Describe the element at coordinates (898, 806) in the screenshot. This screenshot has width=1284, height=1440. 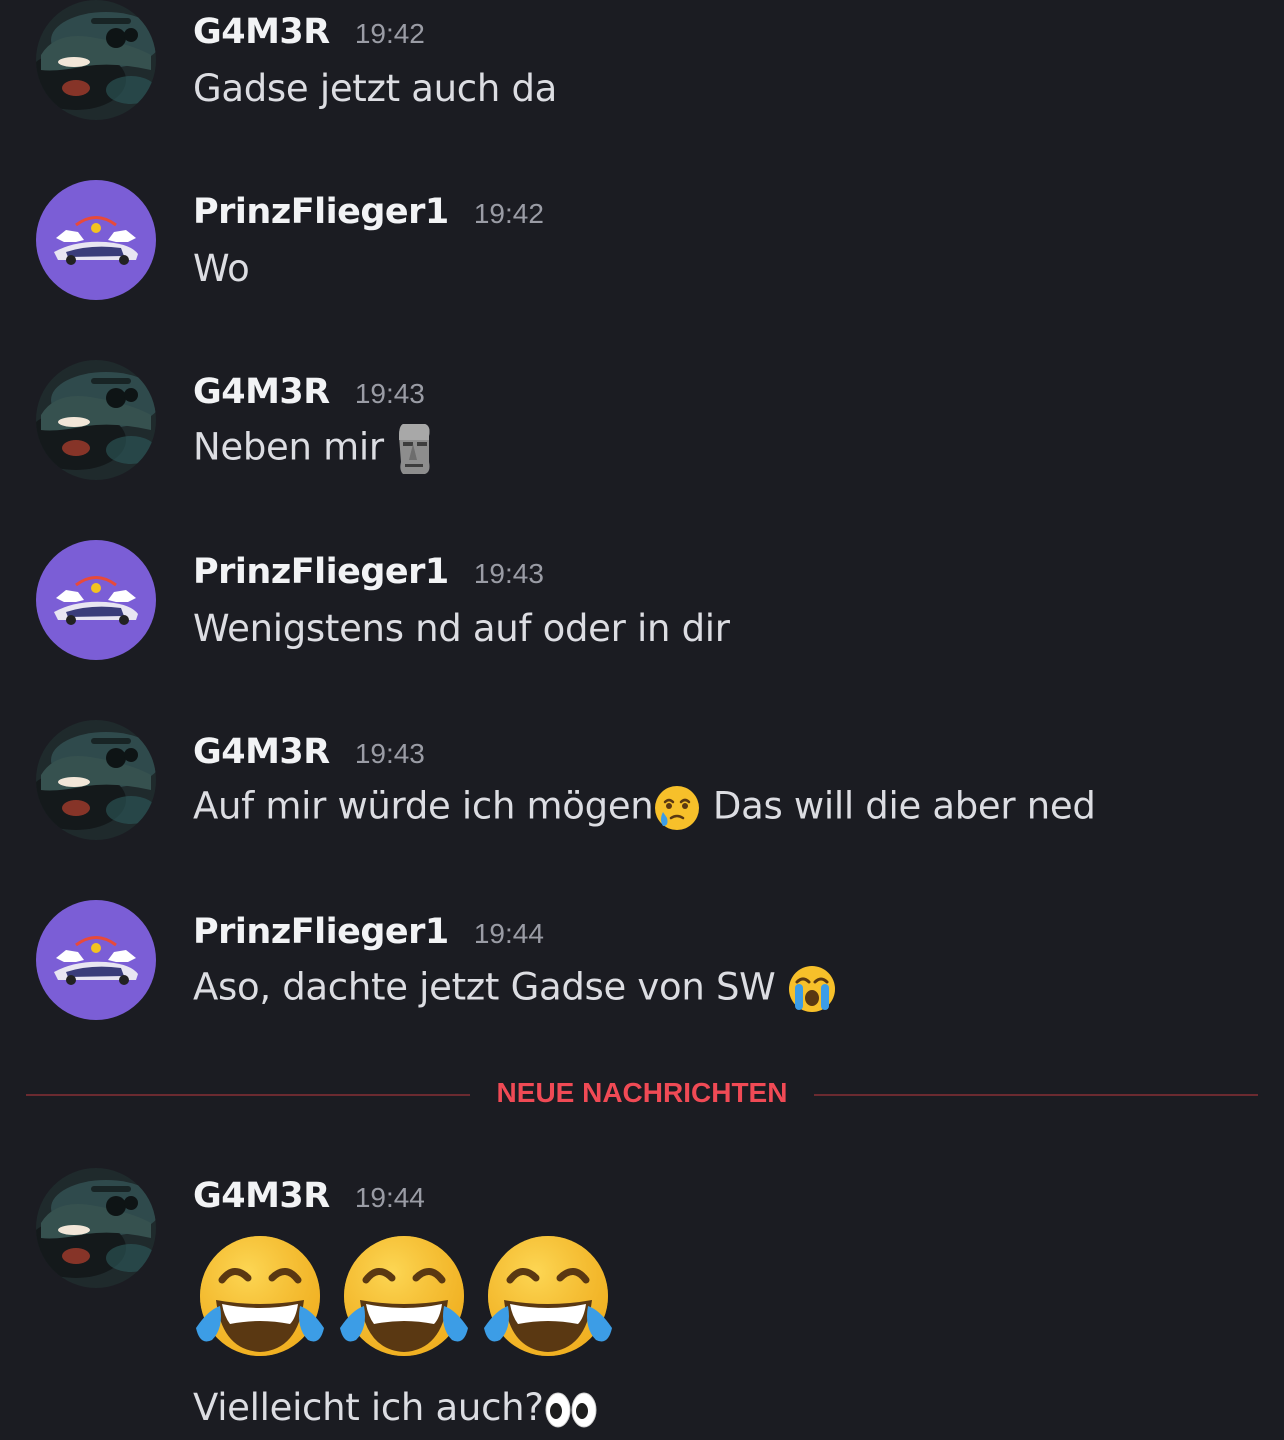
I see `message-text-after: Das will die aber ned` at that location.